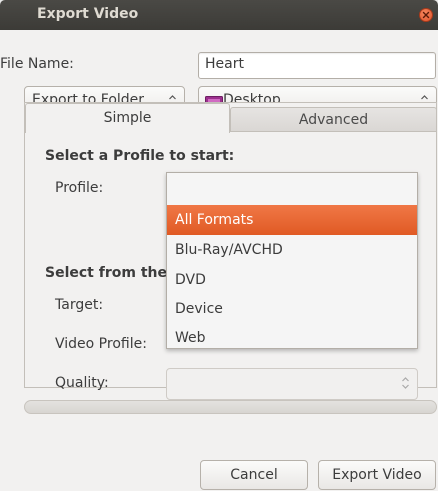 The image size is (438, 491). What do you see at coordinates (88, 14) in the screenshot?
I see `window-title: Export Video` at bounding box center [88, 14].